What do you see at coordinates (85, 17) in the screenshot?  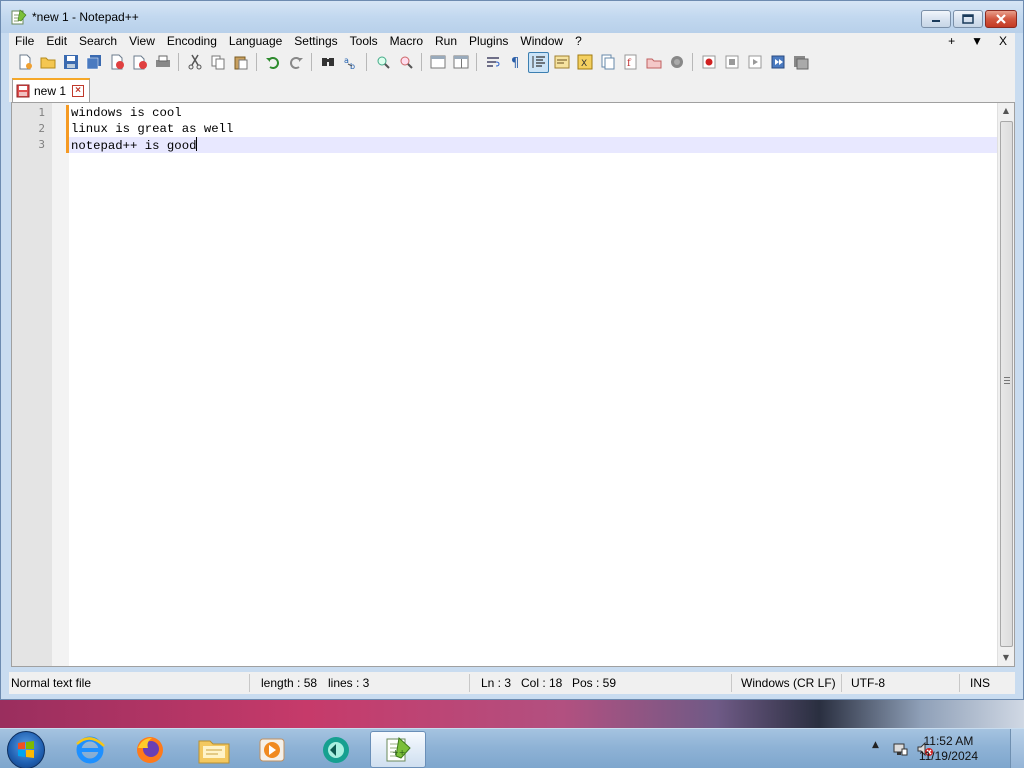 I see `window-title: *new 1 - Notepad++` at bounding box center [85, 17].